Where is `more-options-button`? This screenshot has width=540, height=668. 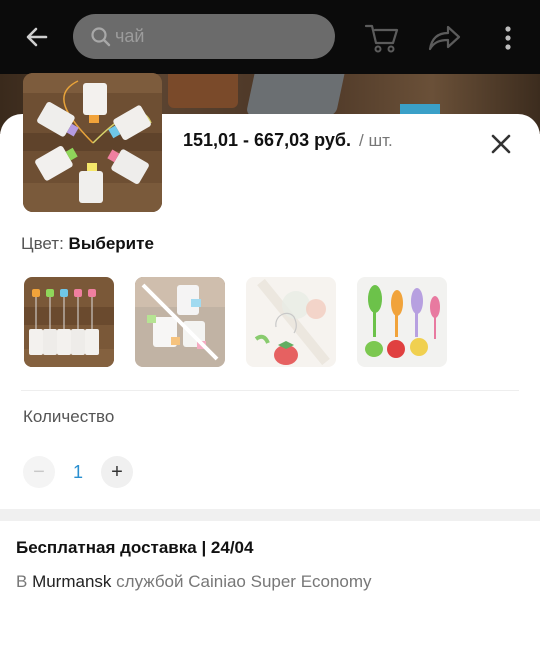 more-options-button is located at coordinates (508, 38).